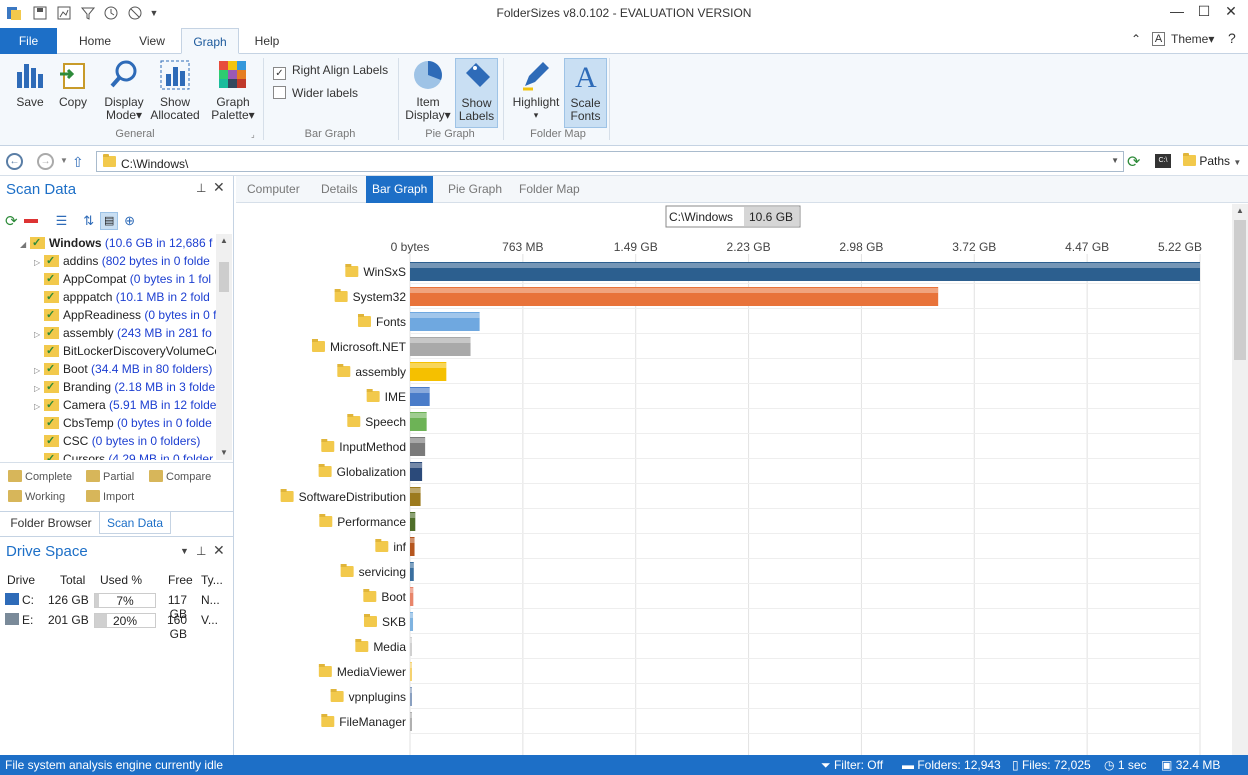 The image size is (1248, 775). What do you see at coordinates (108, 315) in the screenshot?
I see `tree-item: AppReadiness (0 bytes in 0 f` at bounding box center [108, 315].